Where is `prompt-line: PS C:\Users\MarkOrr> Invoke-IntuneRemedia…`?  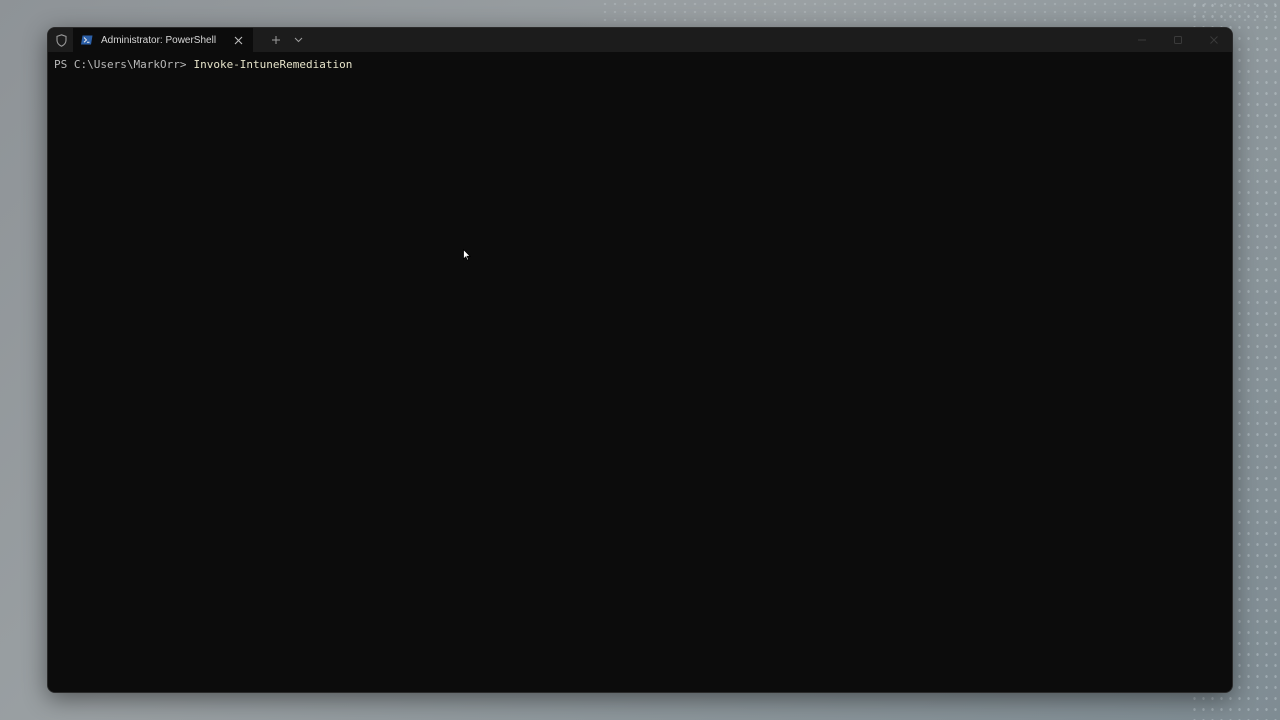
prompt-line: PS C:\Users\MarkOrr> Invoke-IntuneRemedia… is located at coordinates (640, 65).